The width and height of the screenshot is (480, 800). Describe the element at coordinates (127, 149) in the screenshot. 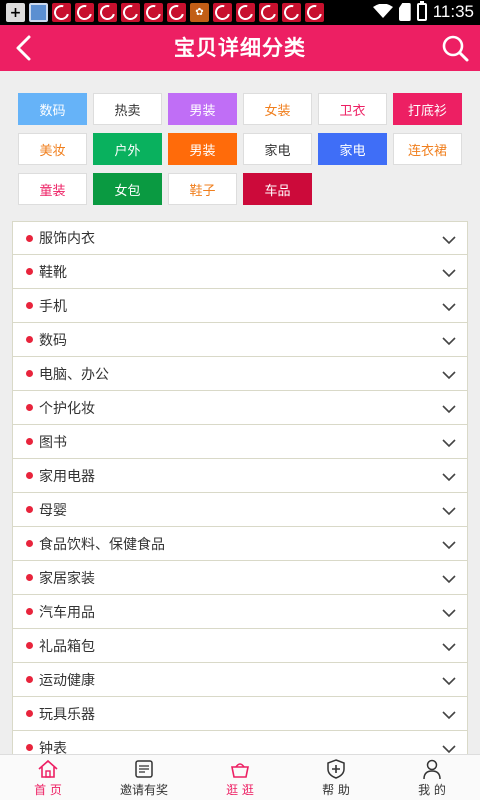

I see `tag-button: 户外` at that location.